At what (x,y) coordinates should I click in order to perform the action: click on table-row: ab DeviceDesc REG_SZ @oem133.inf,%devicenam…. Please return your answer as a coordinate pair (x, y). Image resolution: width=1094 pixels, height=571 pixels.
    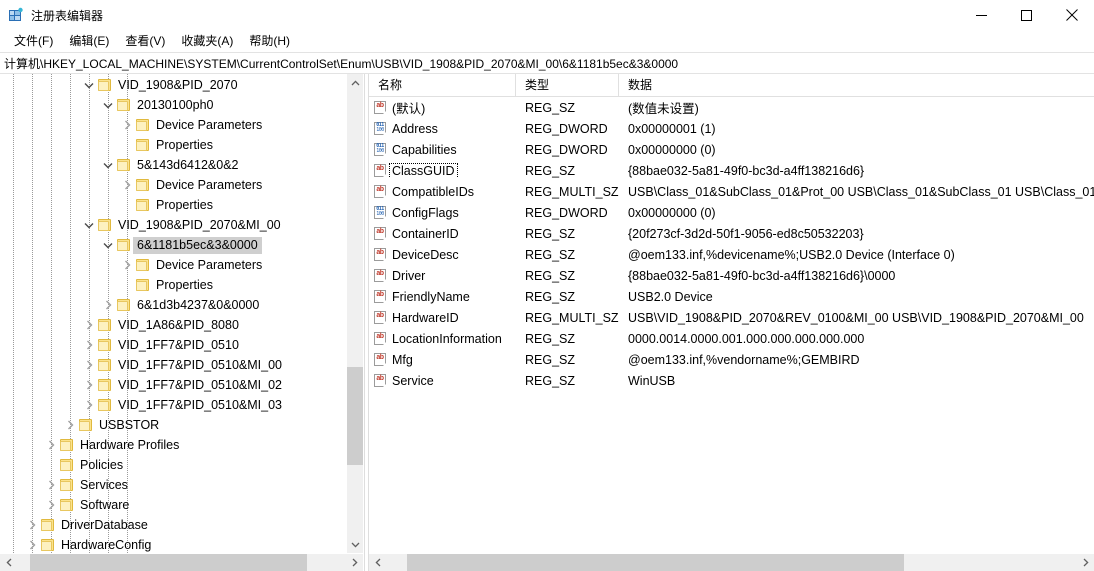
    Looking at the image, I should click on (731, 254).